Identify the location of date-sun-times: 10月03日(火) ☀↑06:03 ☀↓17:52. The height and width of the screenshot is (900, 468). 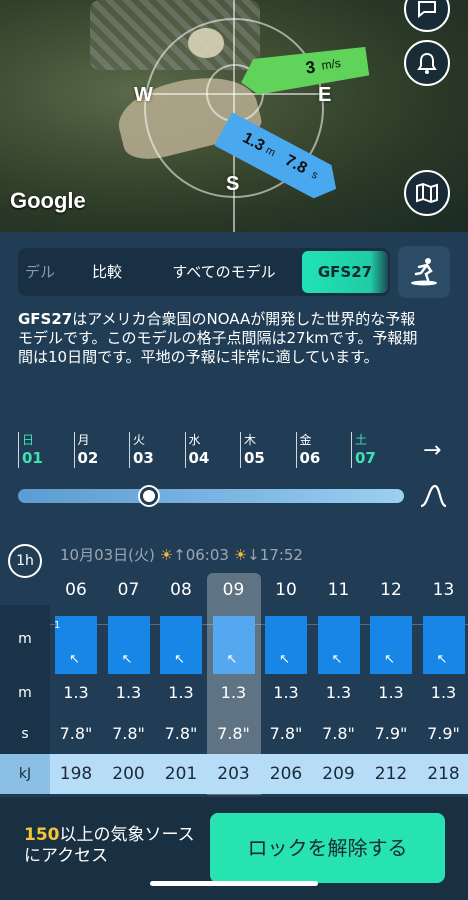
(181, 554).